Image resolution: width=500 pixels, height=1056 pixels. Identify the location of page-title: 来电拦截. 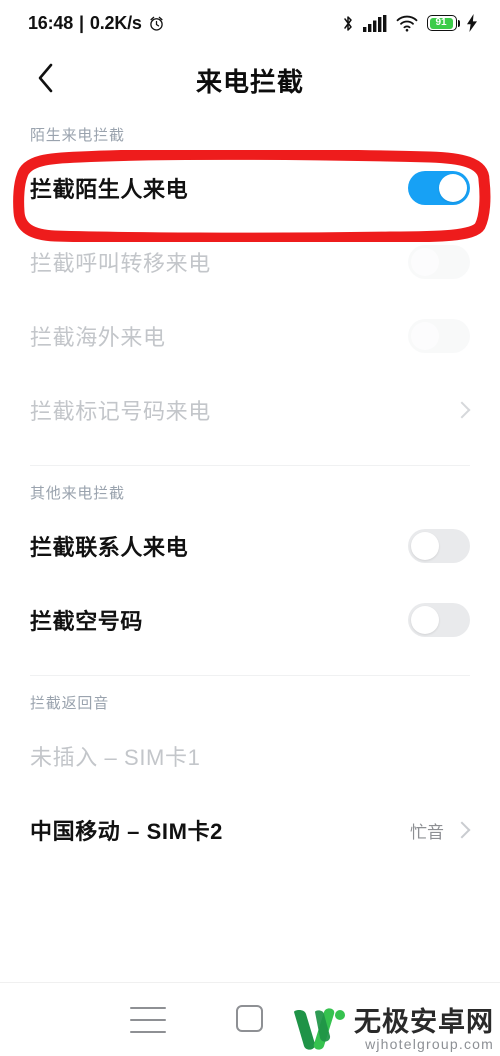
(249, 81).